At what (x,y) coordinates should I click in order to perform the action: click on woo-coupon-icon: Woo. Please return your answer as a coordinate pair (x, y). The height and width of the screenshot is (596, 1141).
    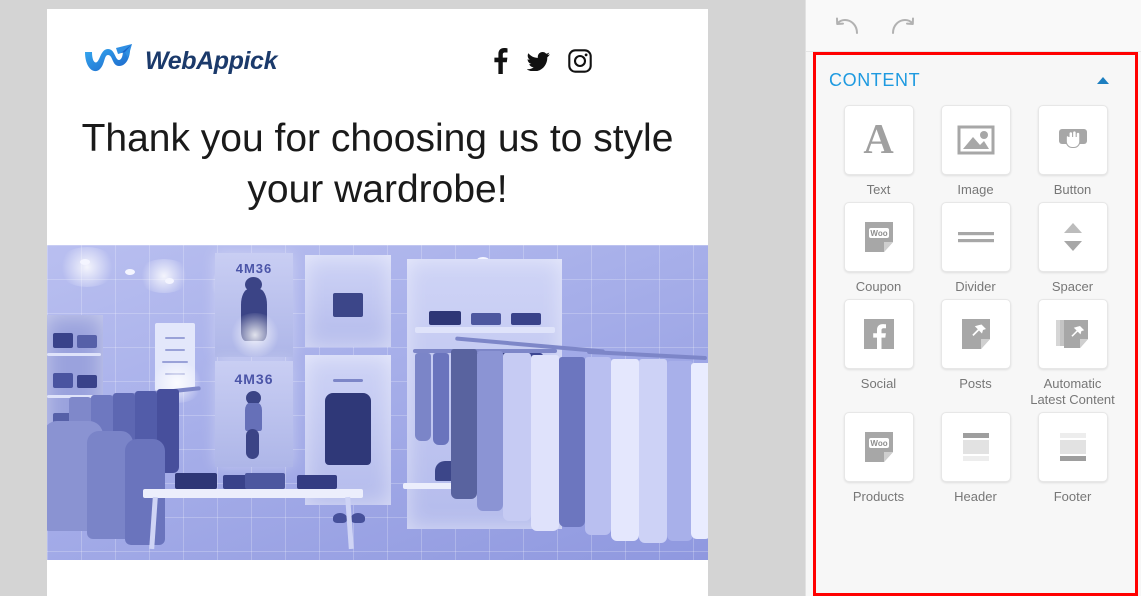
    Looking at the image, I should click on (878, 237).